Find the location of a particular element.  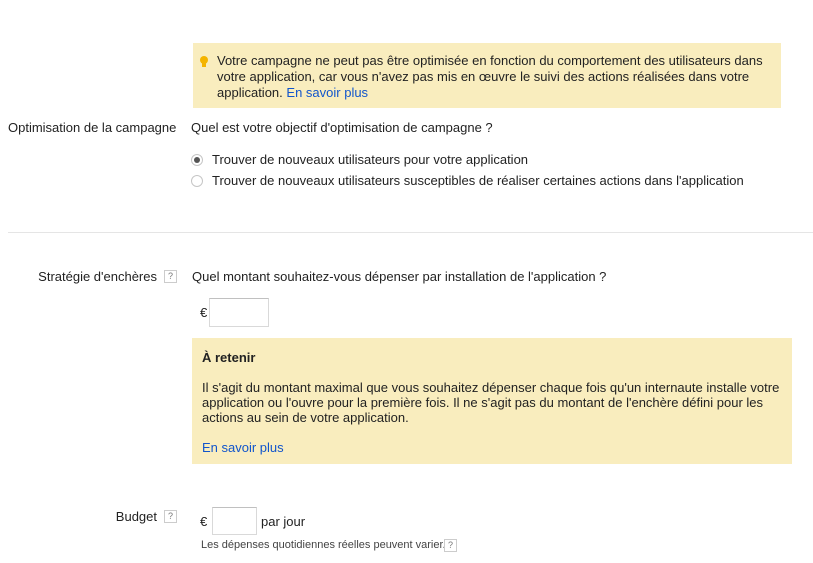

warning-learn-more-link: En savoir plus is located at coordinates (327, 92).